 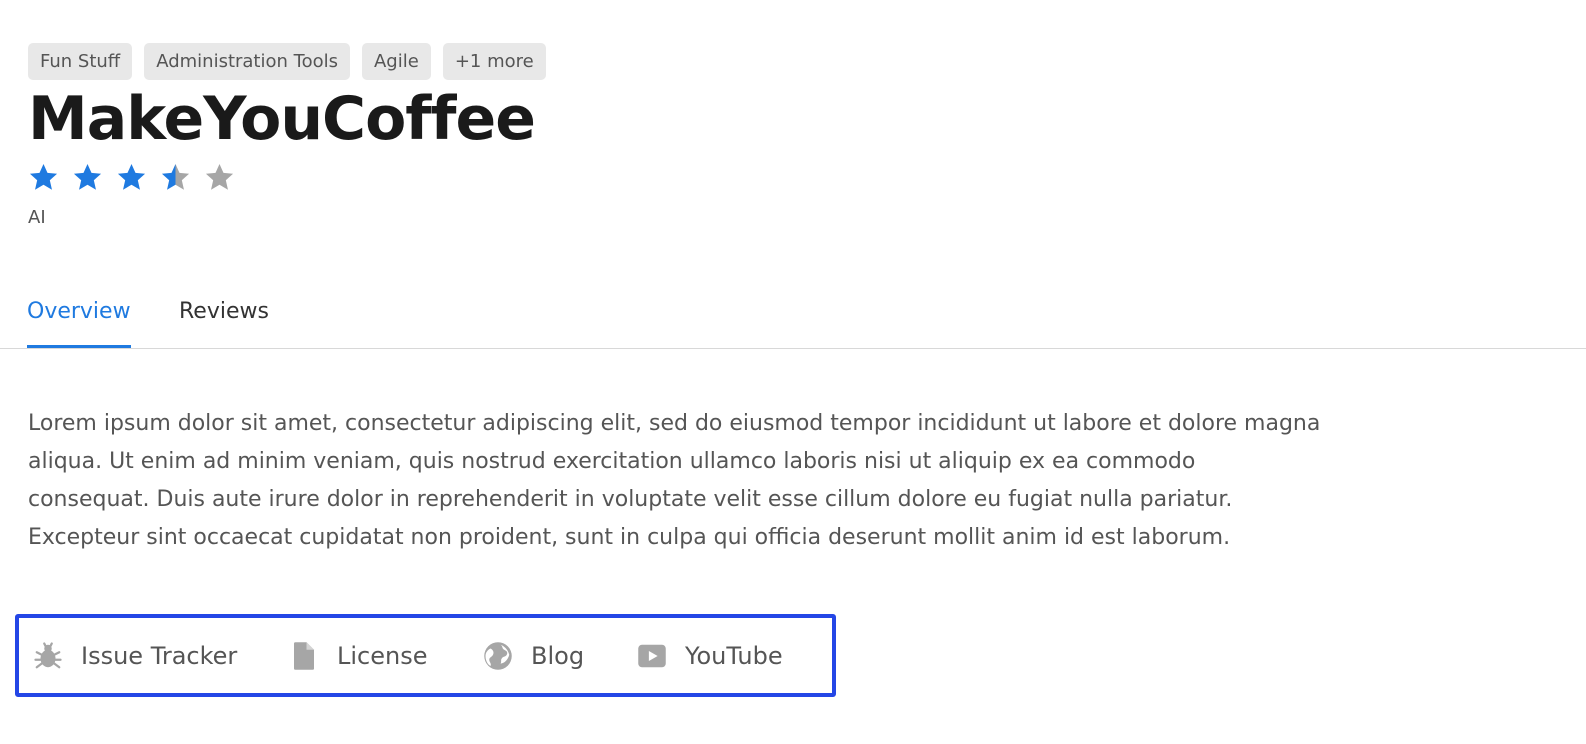 I want to click on youtube-link: YouTube, so click(x=710, y=655).